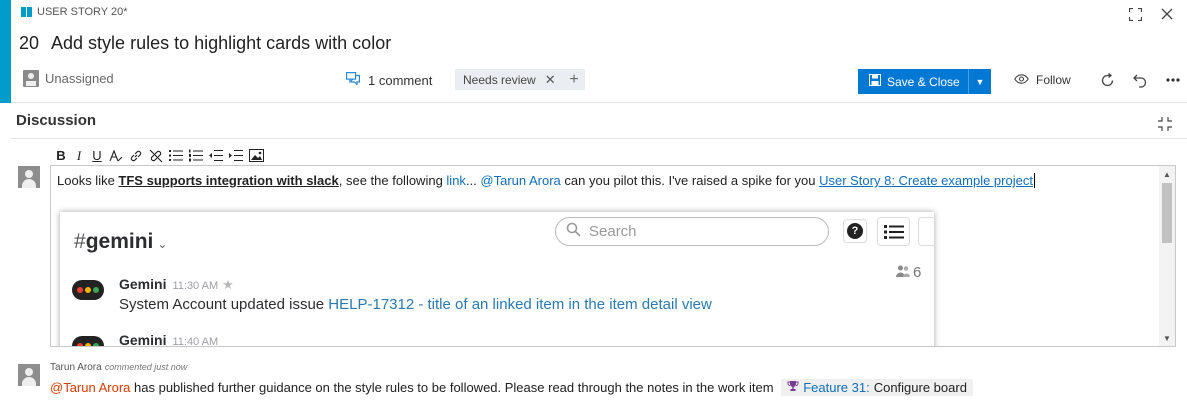 This screenshot has height=405, width=1187. What do you see at coordinates (520, 180) in the screenshot?
I see `editor-mention: @Tarun Arora` at bounding box center [520, 180].